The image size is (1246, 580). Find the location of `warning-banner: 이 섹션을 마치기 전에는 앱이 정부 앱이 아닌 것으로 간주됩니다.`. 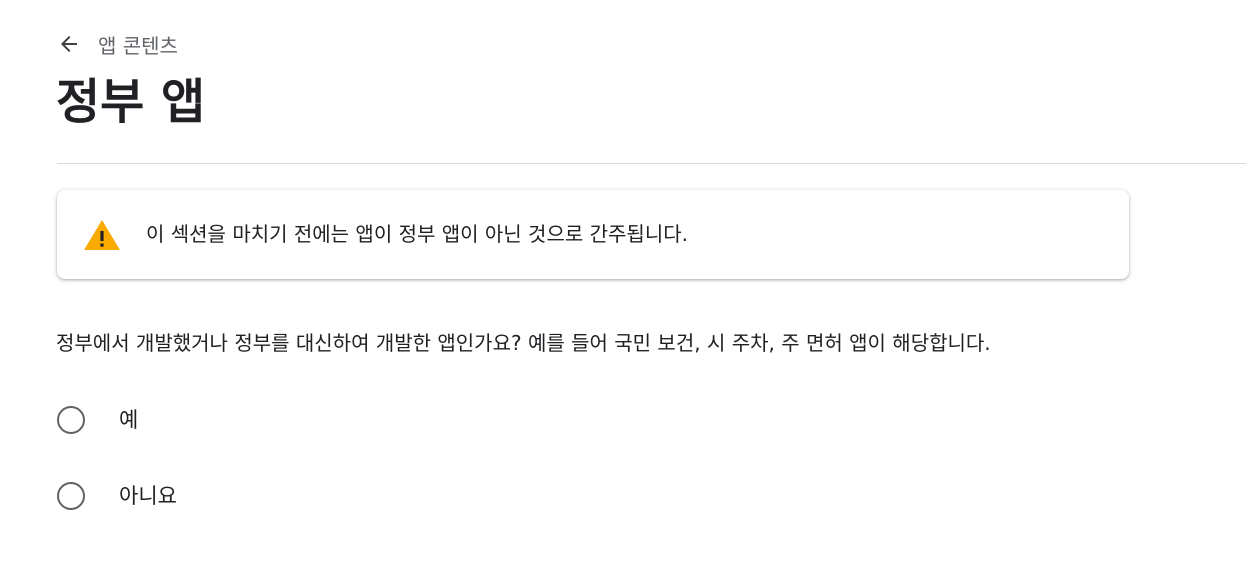

warning-banner: 이 섹션을 마치기 전에는 앱이 정부 앱이 아닌 것으로 간주됩니다. is located at coordinates (593, 234).